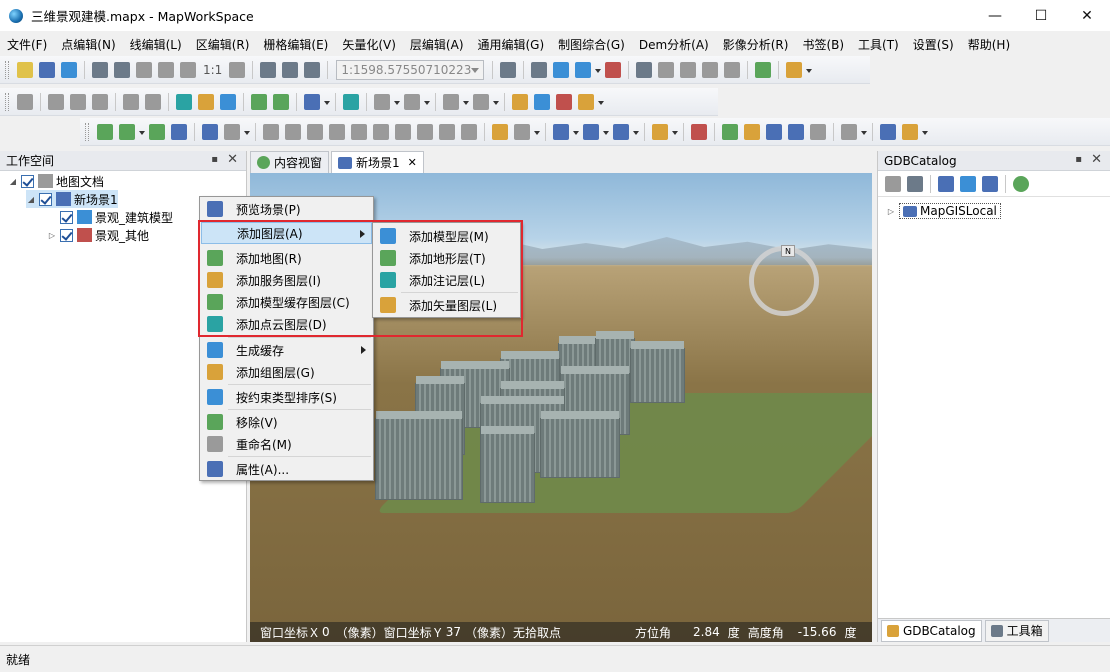  Describe the element at coordinates (286, 350) in the screenshot. I see `menu-generate-cache: 生成缓存` at that location.